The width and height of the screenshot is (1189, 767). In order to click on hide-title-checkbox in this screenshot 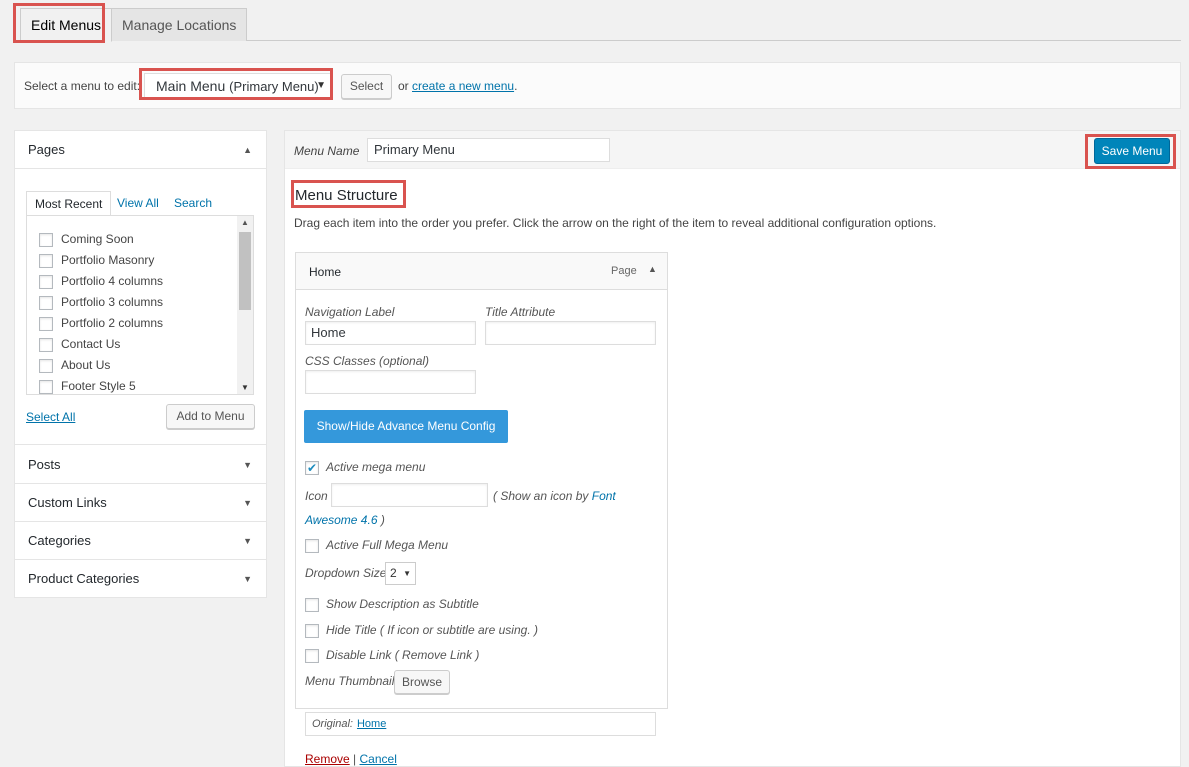, I will do `click(312, 630)`.